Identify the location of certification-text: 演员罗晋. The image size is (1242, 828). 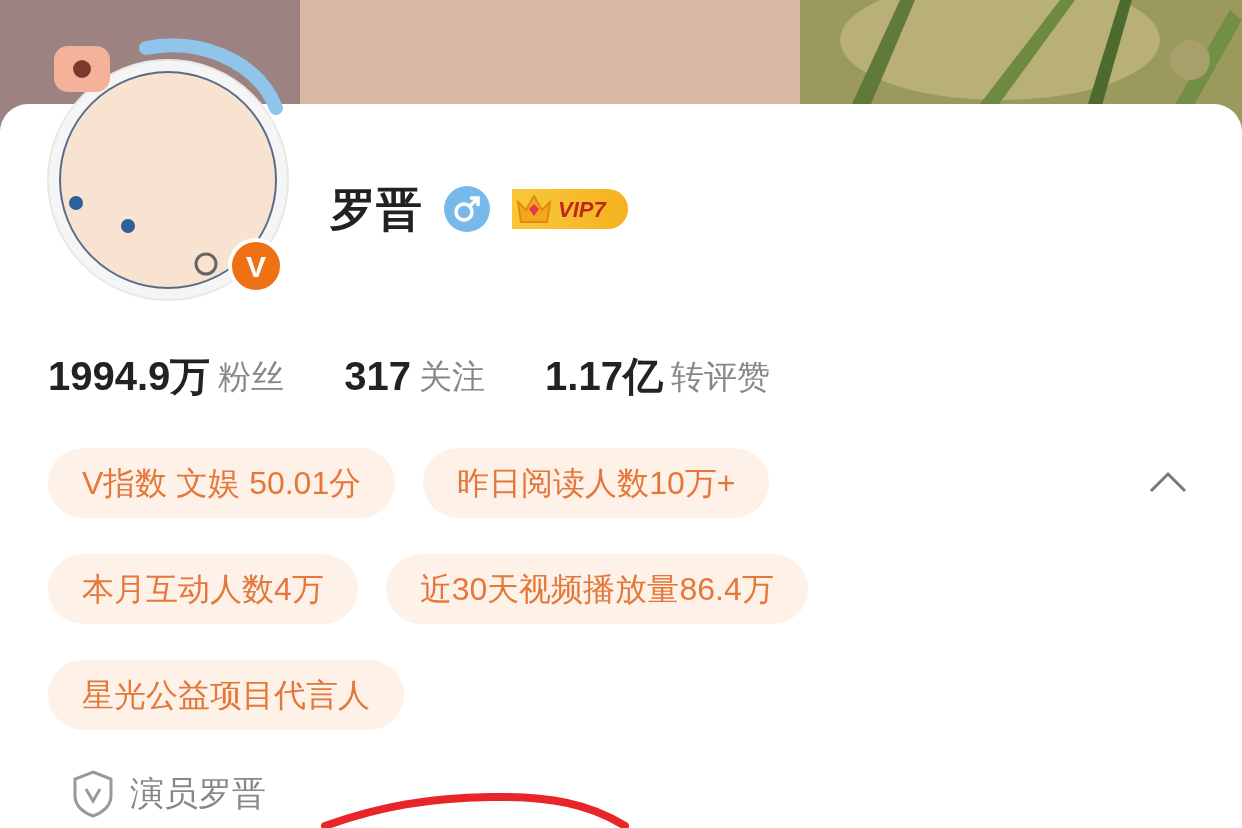
(198, 793).